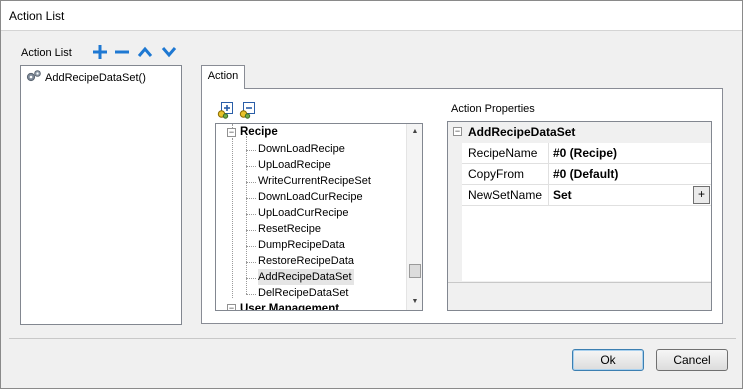 The image size is (743, 389). Describe the element at coordinates (505, 174) in the screenshot. I see `property-name: CopyFrom` at that location.